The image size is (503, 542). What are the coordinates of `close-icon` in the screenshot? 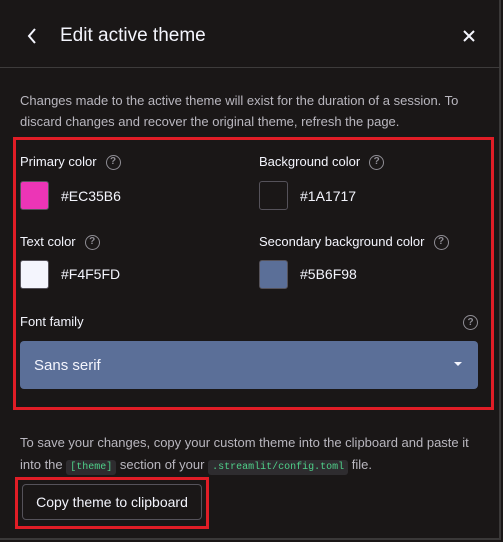 It's located at (469, 36).